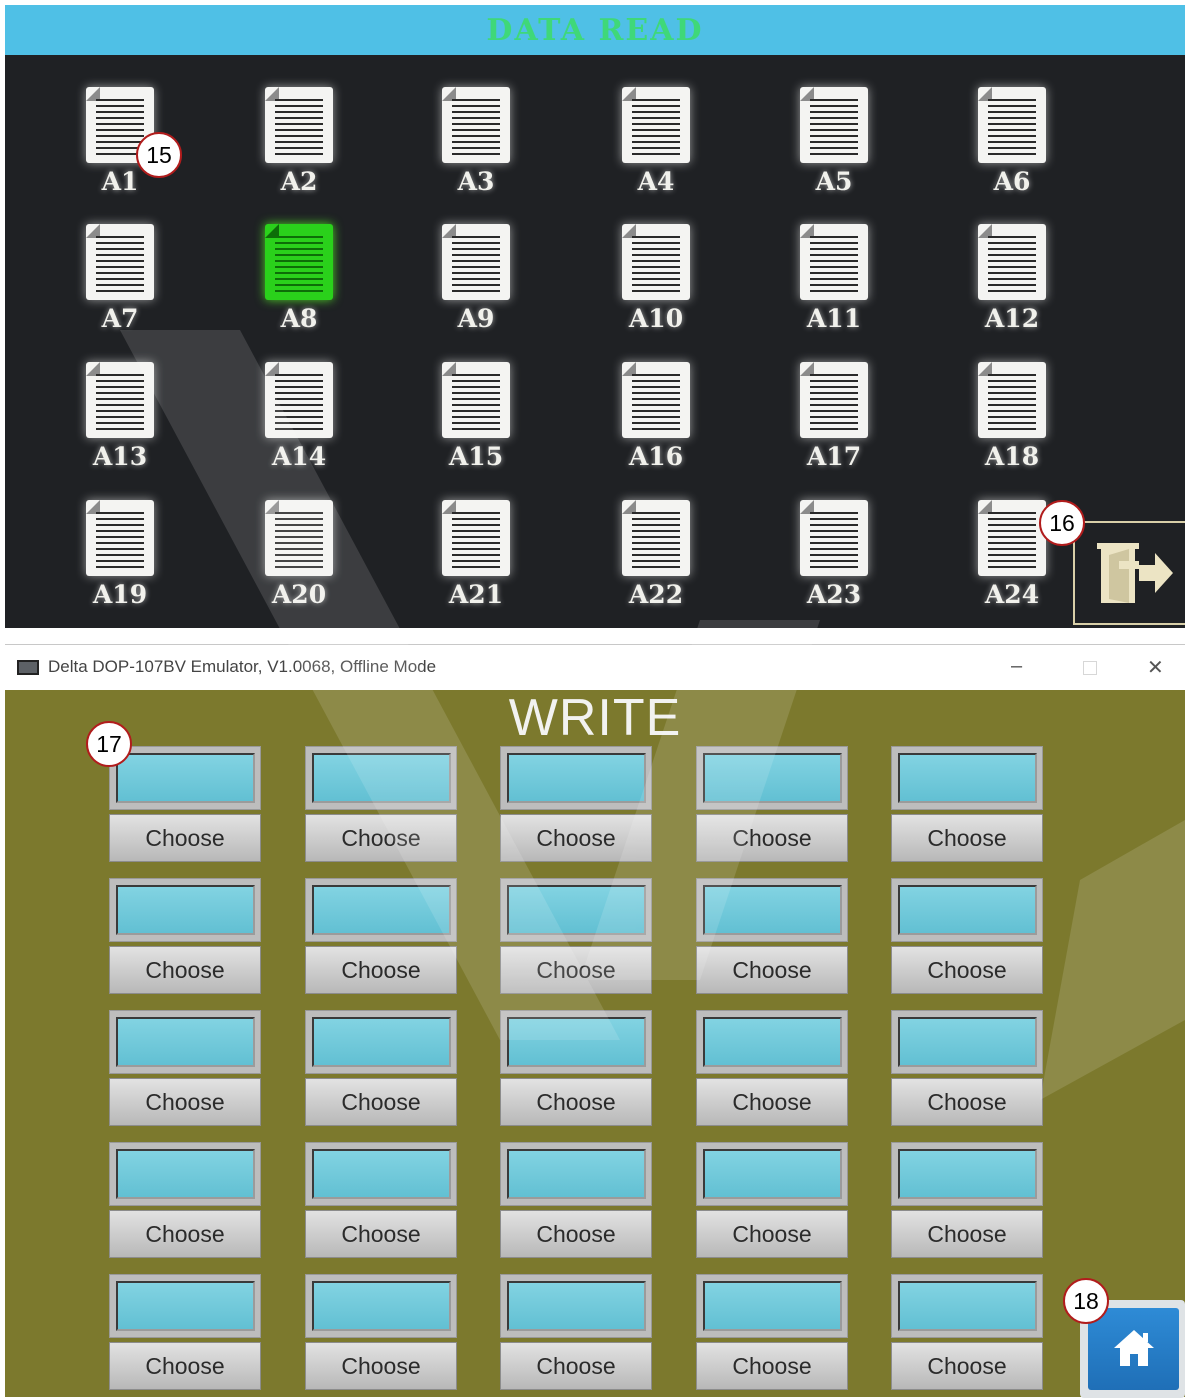  I want to click on file-label: A21, so click(476, 594).